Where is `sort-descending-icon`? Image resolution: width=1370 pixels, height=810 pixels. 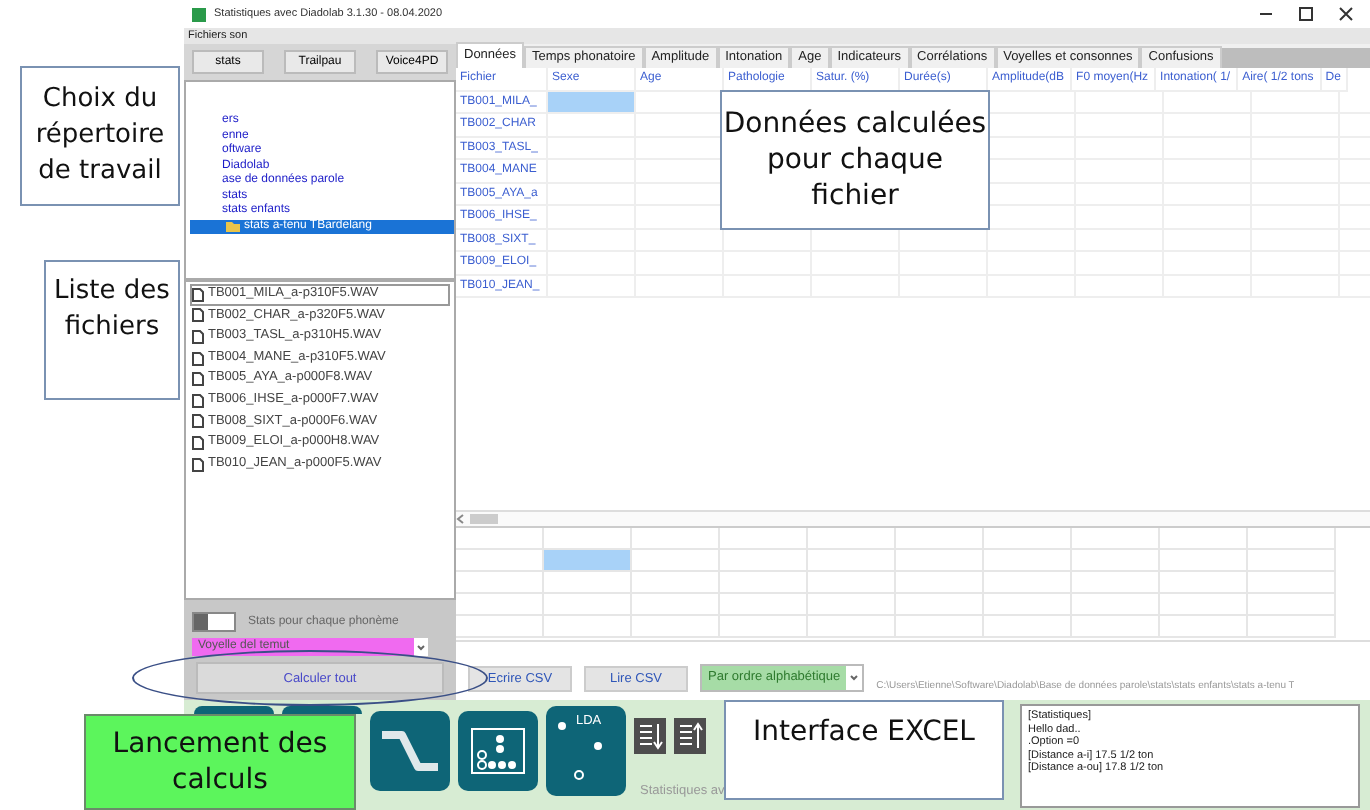 sort-descending-icon is located at coordinates (650, 736).